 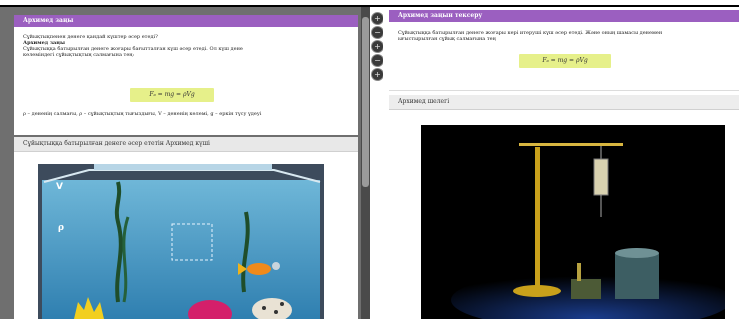 I want to click on law-text-line-2: көлеміндегі сұйықтықтың салмағына тең:, so click(x=79, y=55).